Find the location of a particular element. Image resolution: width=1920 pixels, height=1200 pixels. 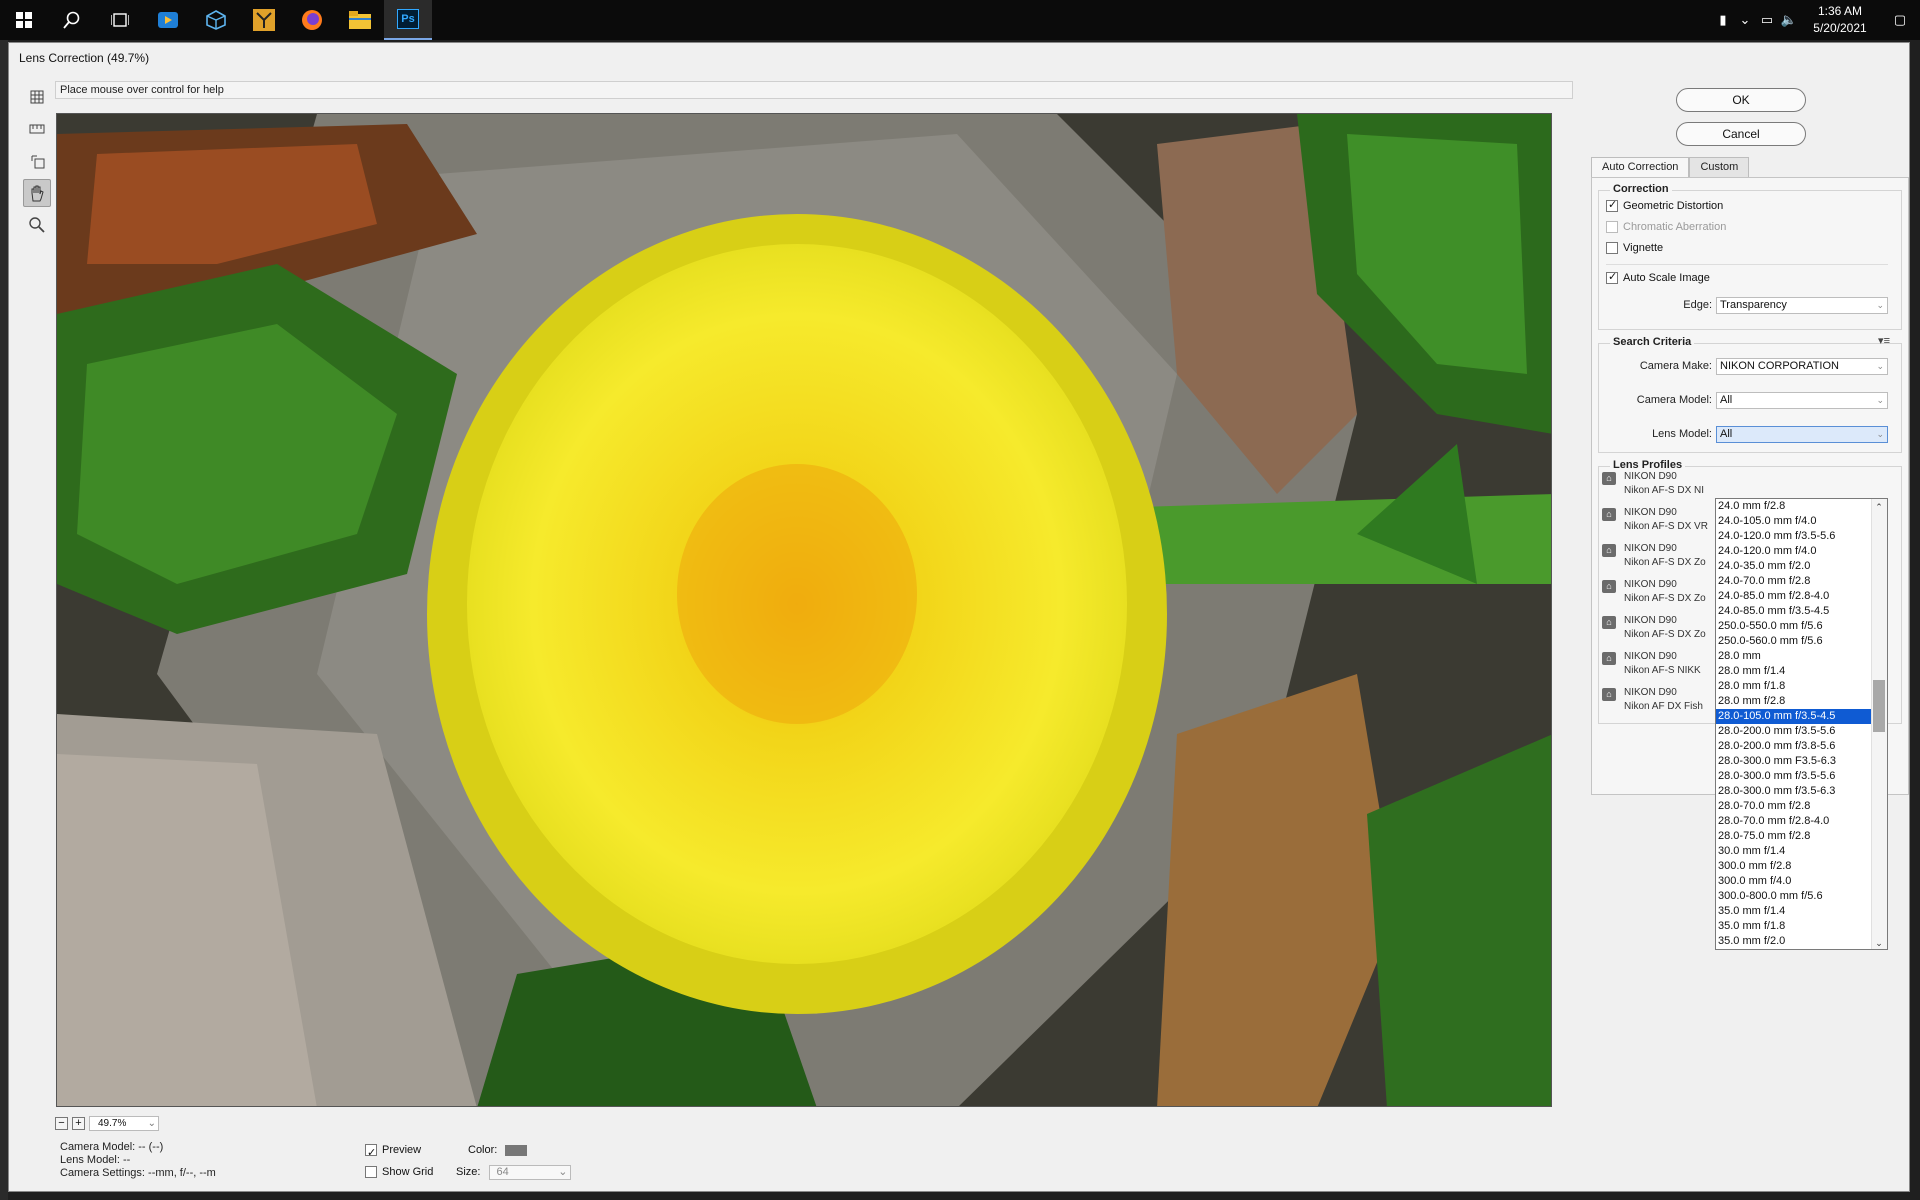

network-icon: ▭ is located at coordinates (1767, 20).